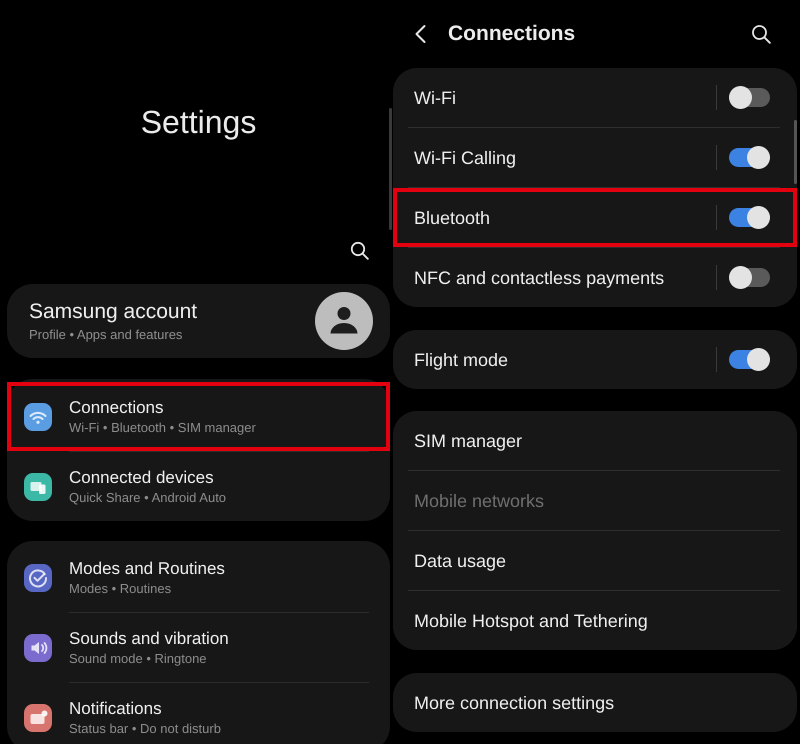 This screenshot has width=800, height=744. Describe the element at coordinates (595, 560) in the screenshot. I see `menu-item: Data usage` at that location.